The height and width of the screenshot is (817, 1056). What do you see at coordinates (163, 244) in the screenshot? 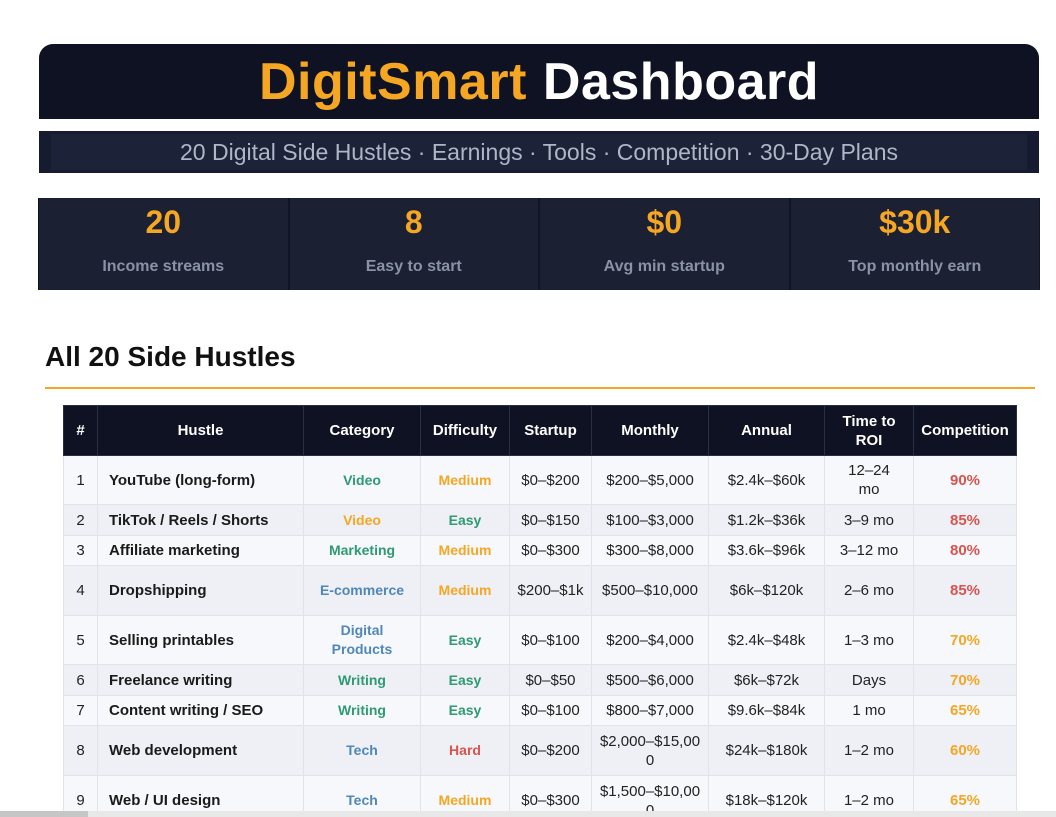
I see `stat-card-income-streams: 20 Income streams` at bounding box center [163, 244].